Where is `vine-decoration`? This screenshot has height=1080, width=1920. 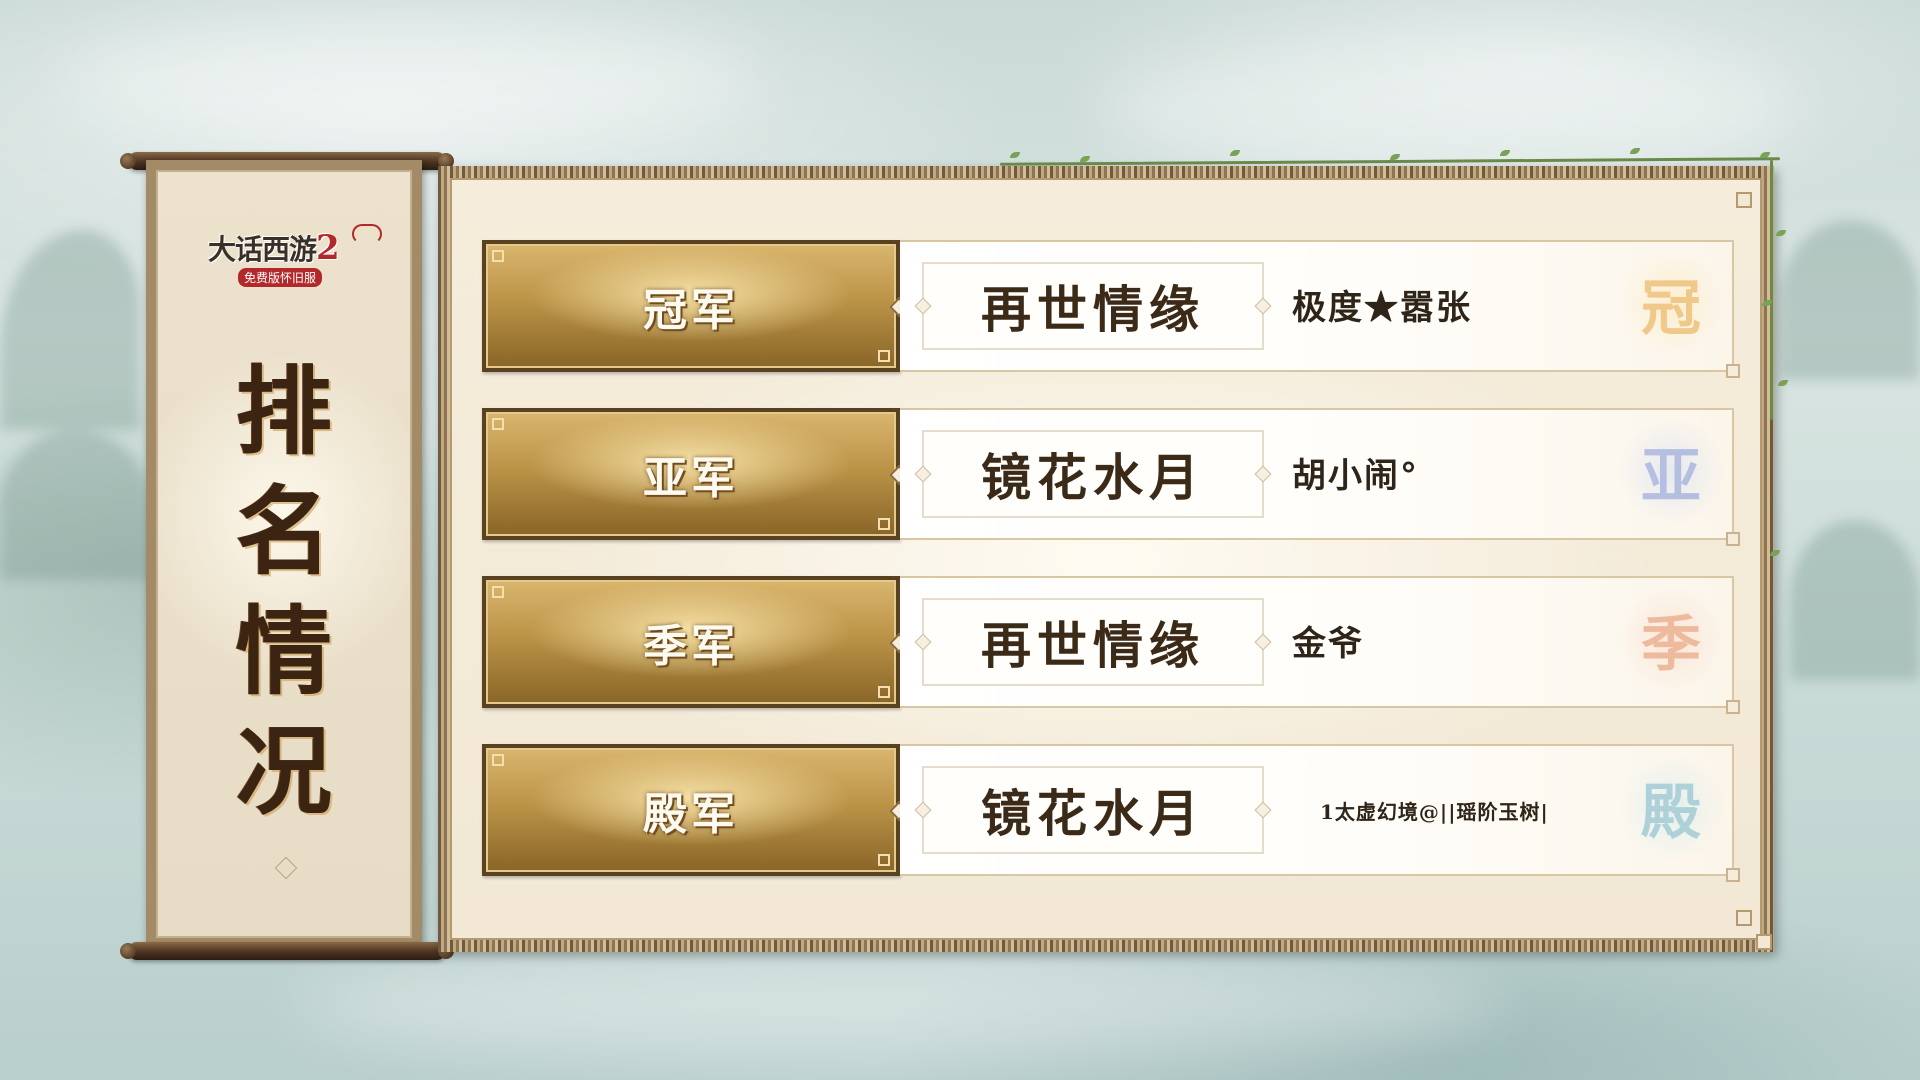 vine-decoration is located at coordinates (1771, 290).